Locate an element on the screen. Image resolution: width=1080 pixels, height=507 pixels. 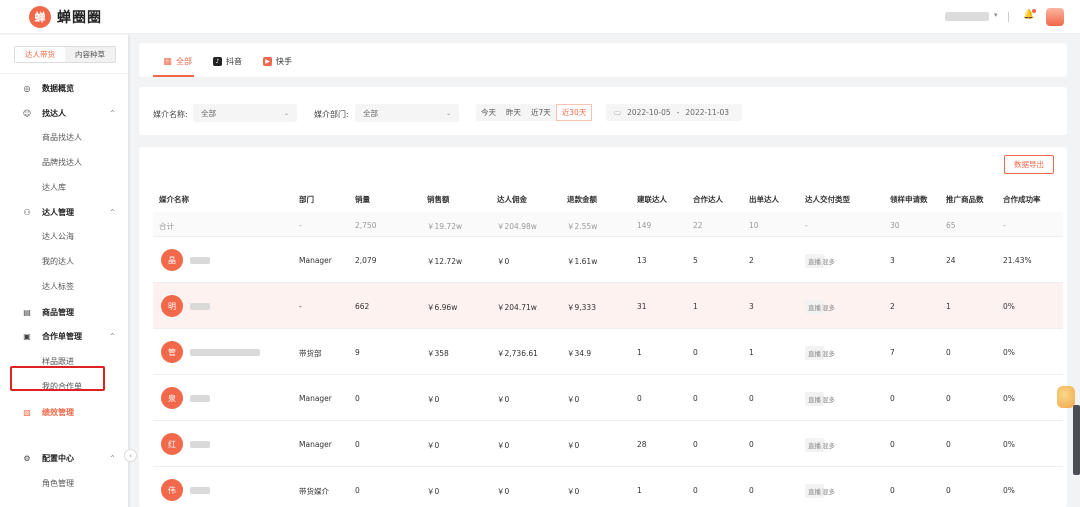
cell-dept: 带货部 is located at coordinates (310, 353).